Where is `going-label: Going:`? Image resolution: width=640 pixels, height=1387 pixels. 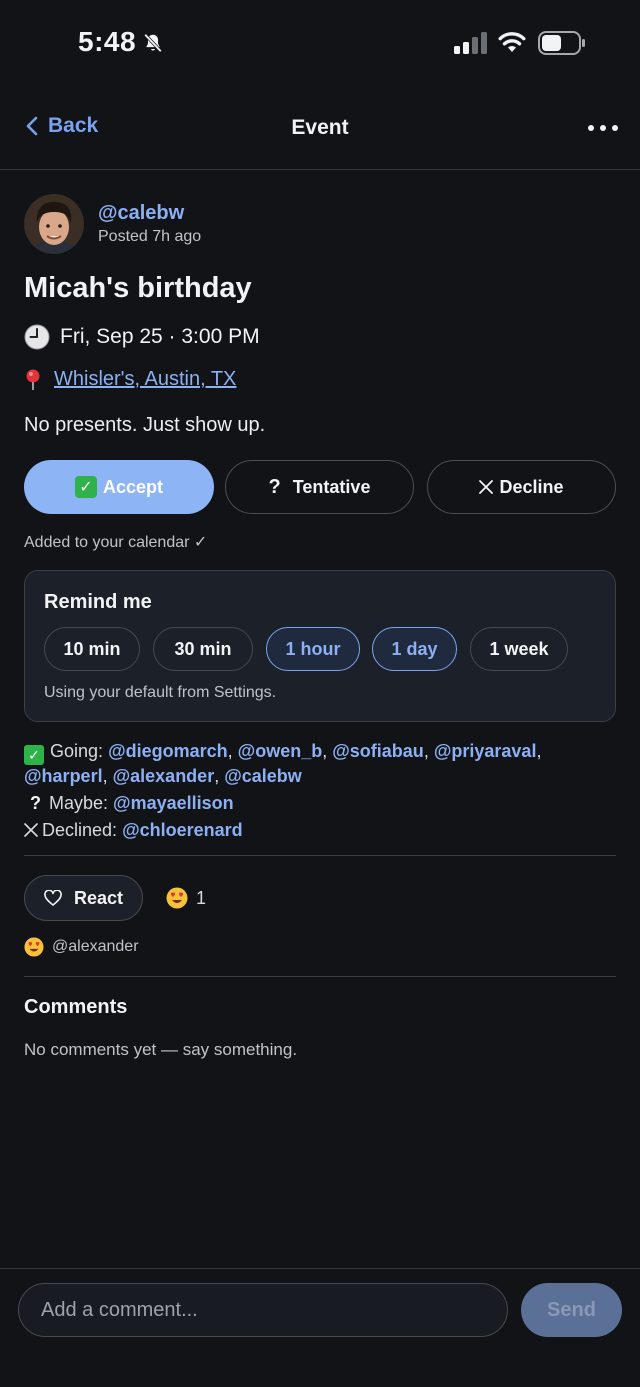
going-label: Going: is located at coordinates (77, 751).